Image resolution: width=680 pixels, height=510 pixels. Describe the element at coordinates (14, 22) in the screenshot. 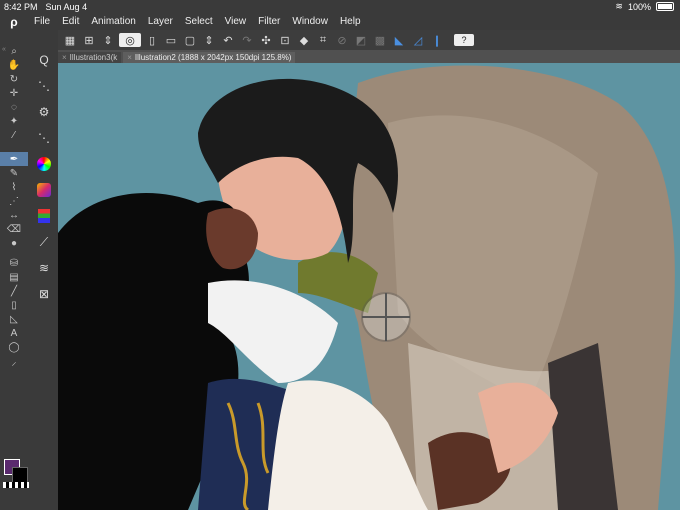

I see `app-logo-icon: ρ` at that location.